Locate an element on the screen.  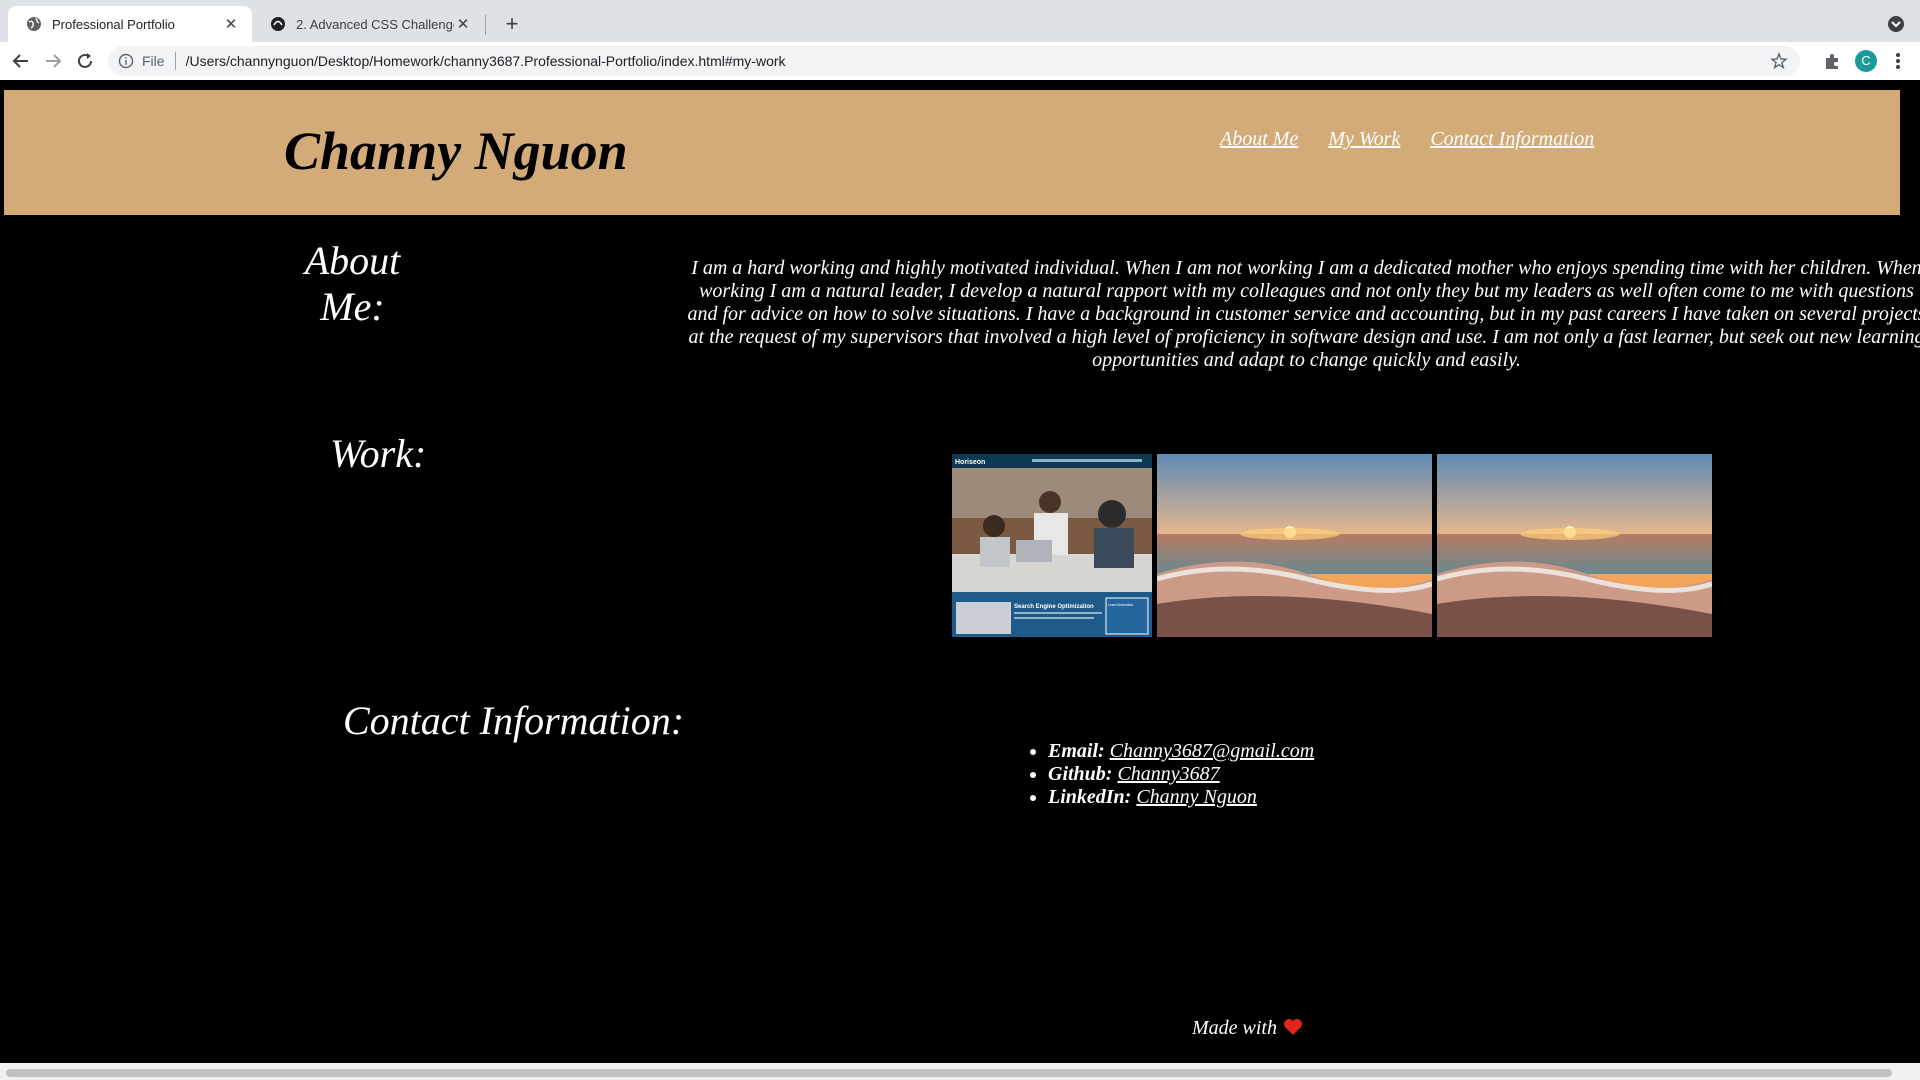
contact-item-email: Email: Channy3687@gmail.com is located at coordinates (1181, 751).